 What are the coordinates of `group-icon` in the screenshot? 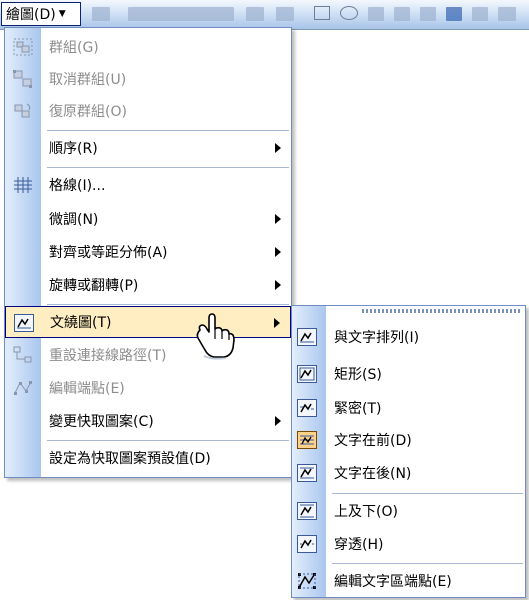 It's located at (23, 47).